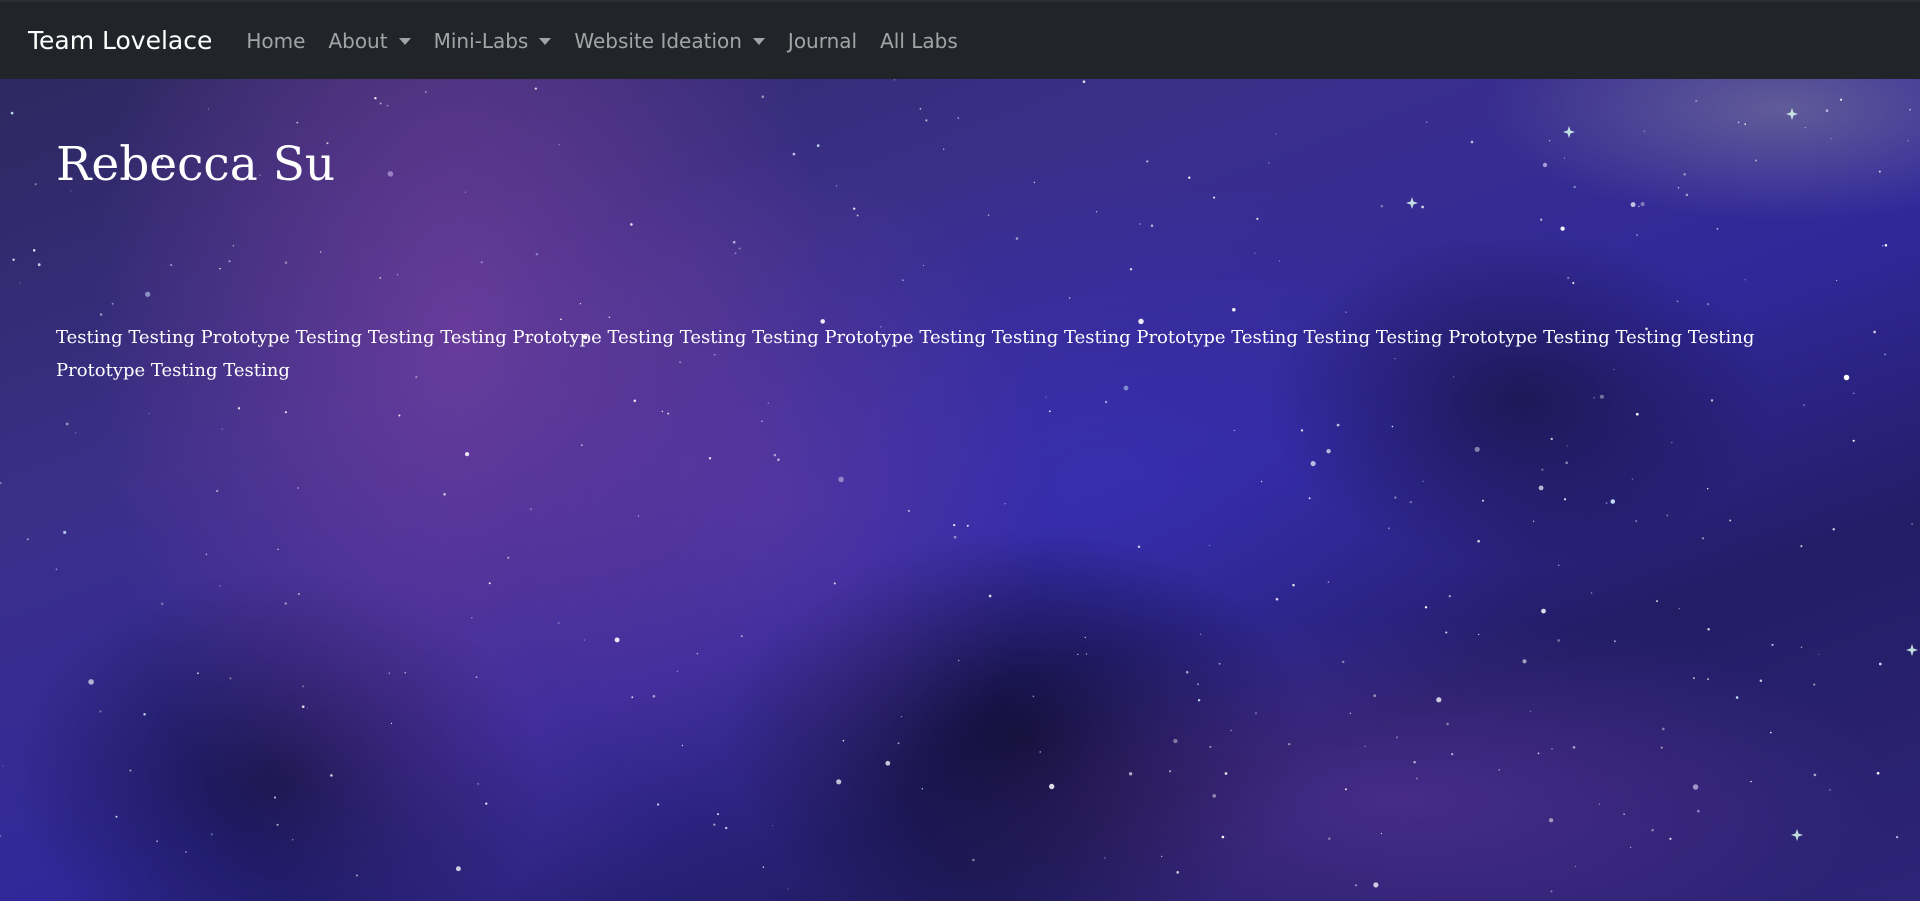 The height and width of the screenshot is (901, 1920). Describe the element at coordinates (196, 164) in the screenshot. I see `page-title: Rebecca Su` at that location.